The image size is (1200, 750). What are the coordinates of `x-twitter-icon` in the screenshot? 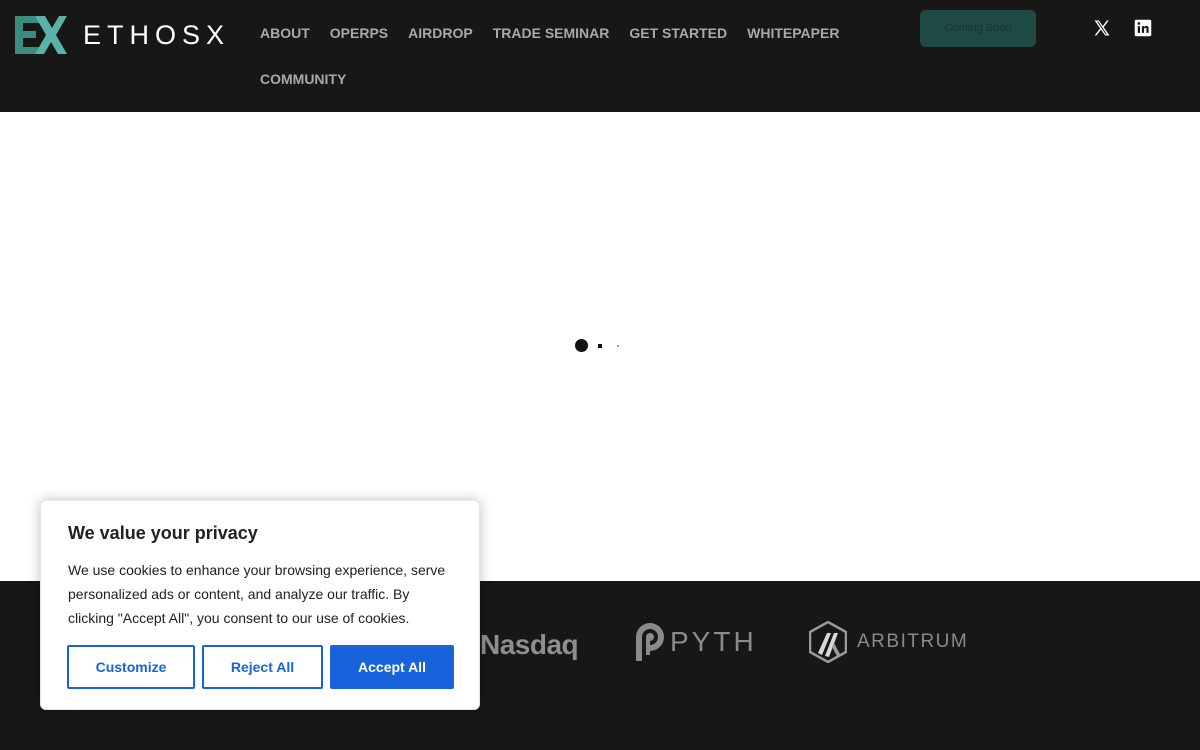 It's located at (1102, 28).